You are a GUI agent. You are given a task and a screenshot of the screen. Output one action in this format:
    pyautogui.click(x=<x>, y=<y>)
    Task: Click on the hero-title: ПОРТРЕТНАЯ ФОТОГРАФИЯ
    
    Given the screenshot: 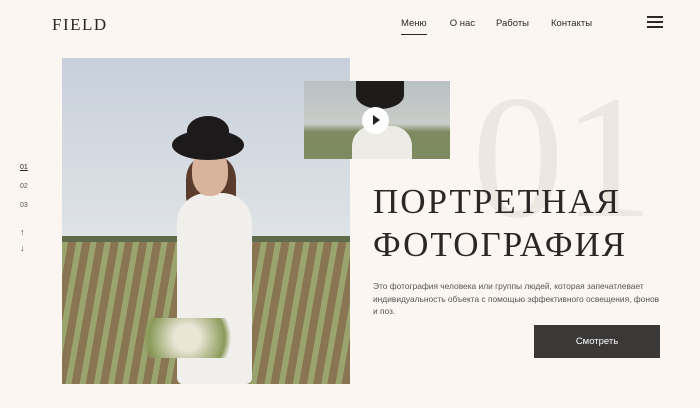 What is the action you would take?
    pyautogui.click(x=500, y=223)
    